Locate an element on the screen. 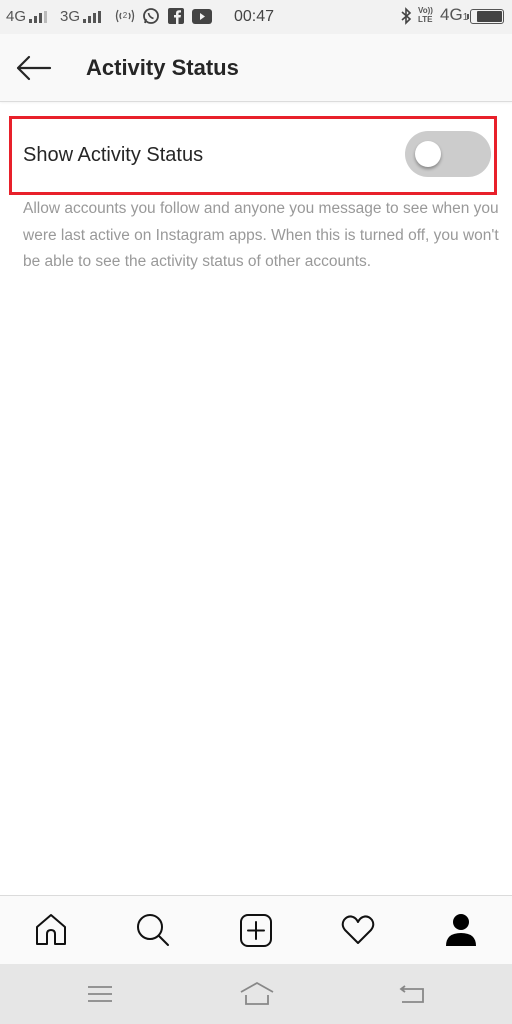 This screenshot has width=512, height=1024. bottom-tab-bar is located at coordinates (256, 929).